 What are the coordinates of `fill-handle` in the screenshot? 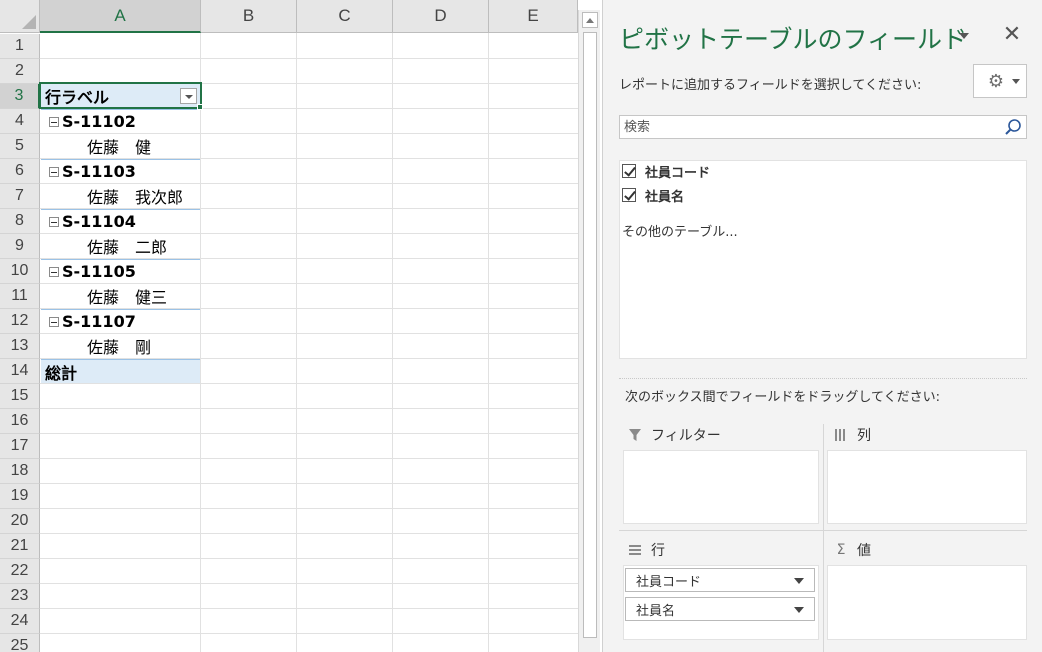 It's located at (200, 107).